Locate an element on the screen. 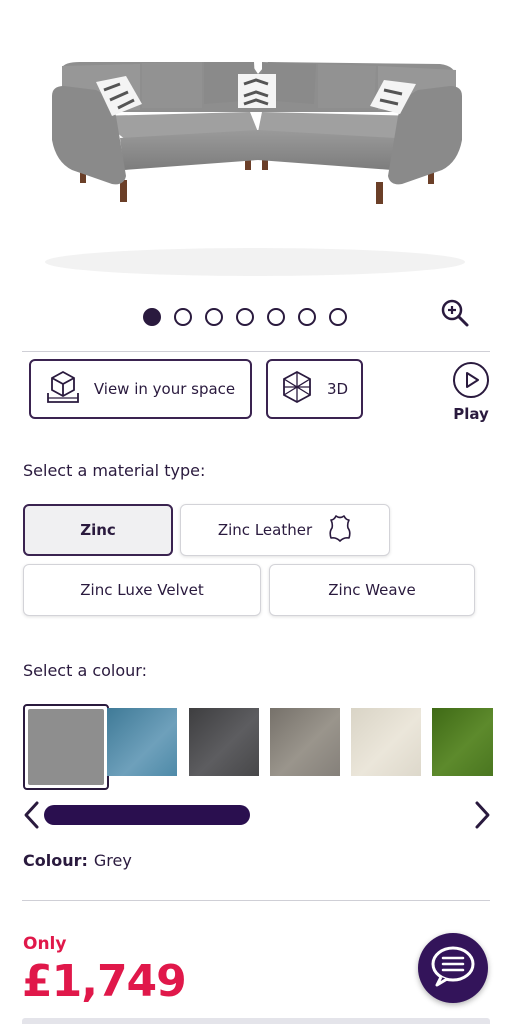  play-icon is located at coordinates (471, 382).